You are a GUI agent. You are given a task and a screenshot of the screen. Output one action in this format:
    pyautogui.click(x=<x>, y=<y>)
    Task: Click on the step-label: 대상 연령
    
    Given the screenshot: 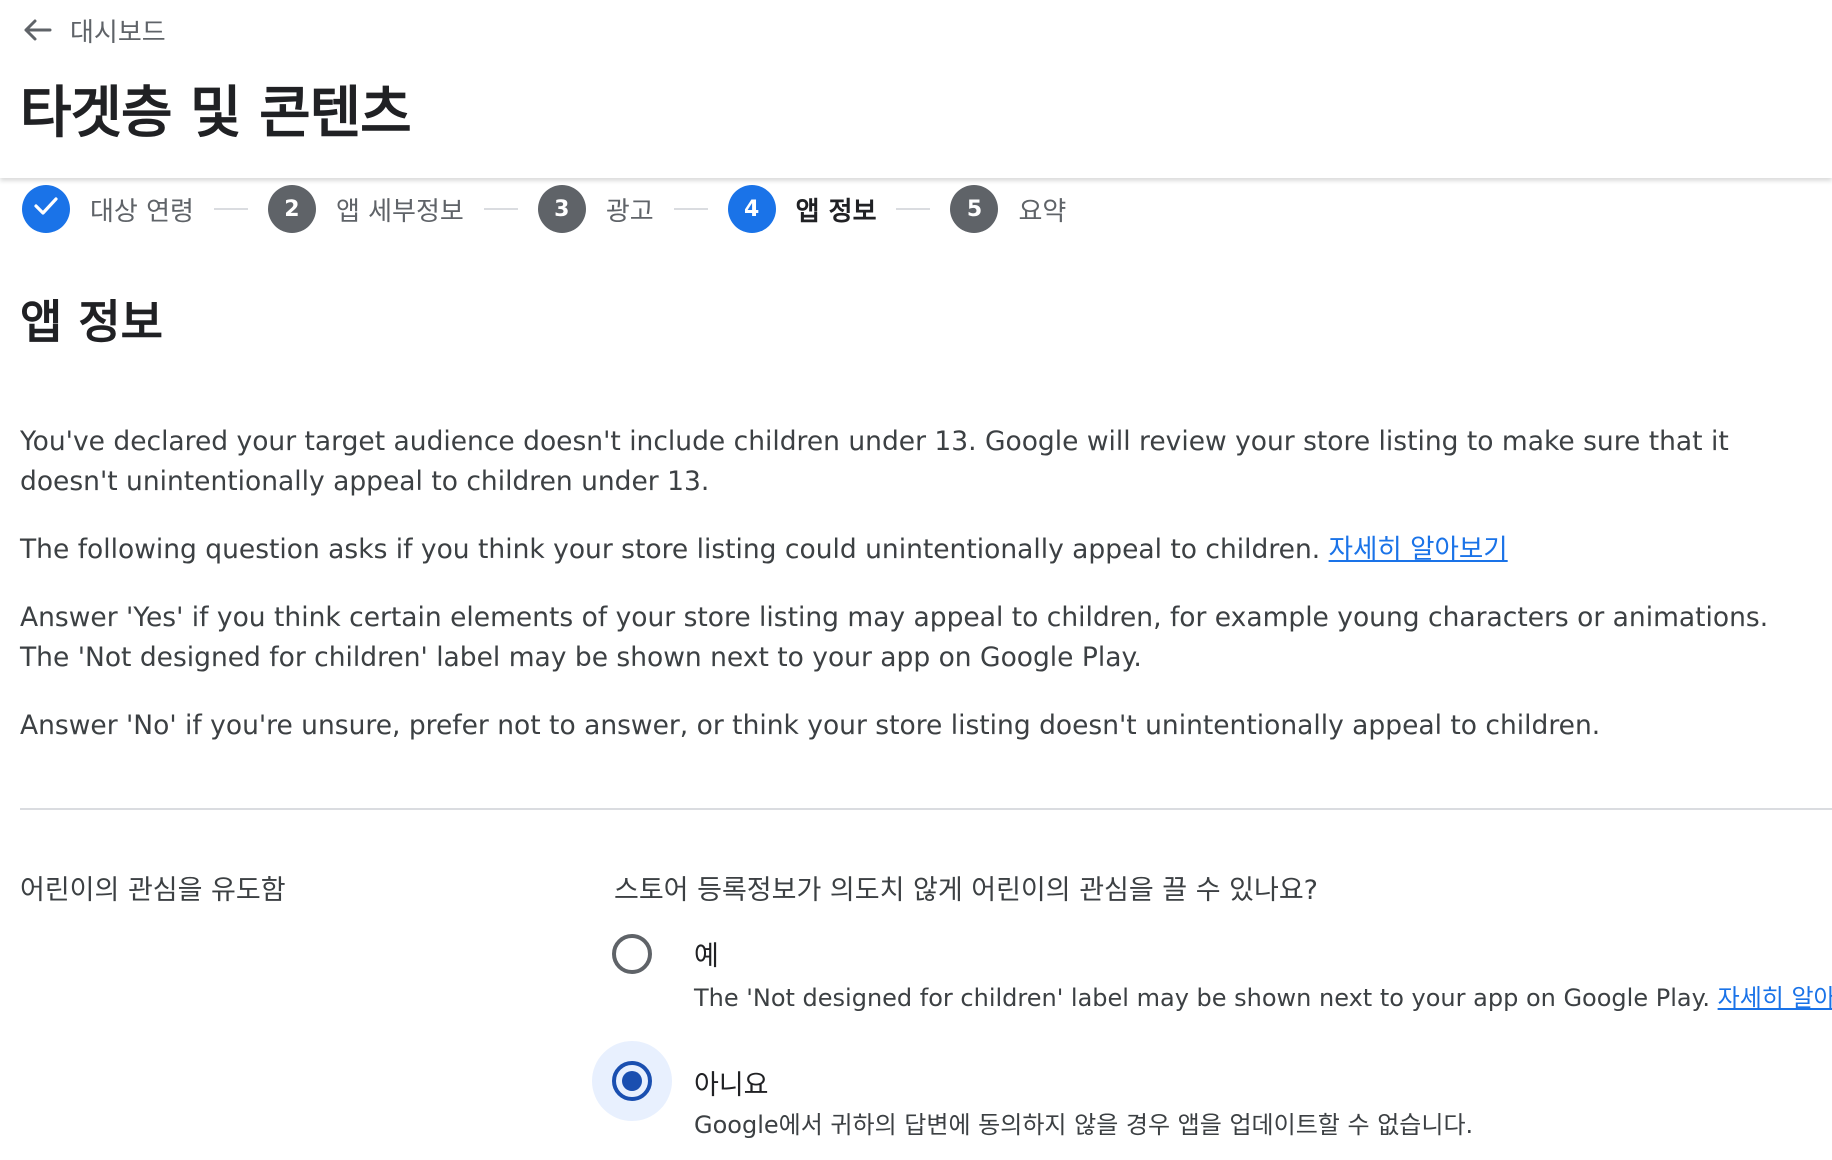 What is the action you would take?
    pyautogui.click(x=142, y=211)
    